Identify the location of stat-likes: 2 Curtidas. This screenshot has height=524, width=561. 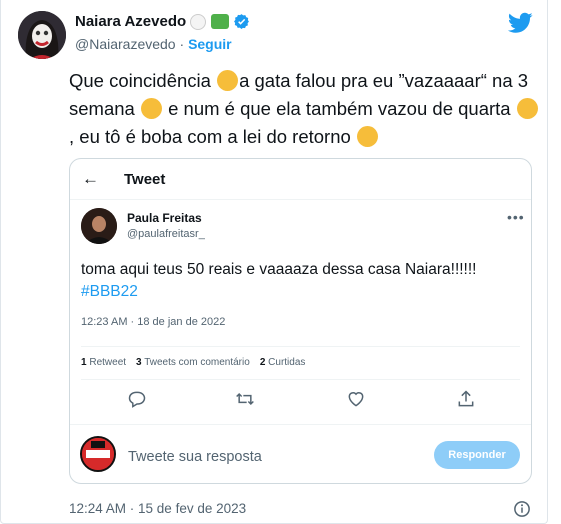
(283, 362).